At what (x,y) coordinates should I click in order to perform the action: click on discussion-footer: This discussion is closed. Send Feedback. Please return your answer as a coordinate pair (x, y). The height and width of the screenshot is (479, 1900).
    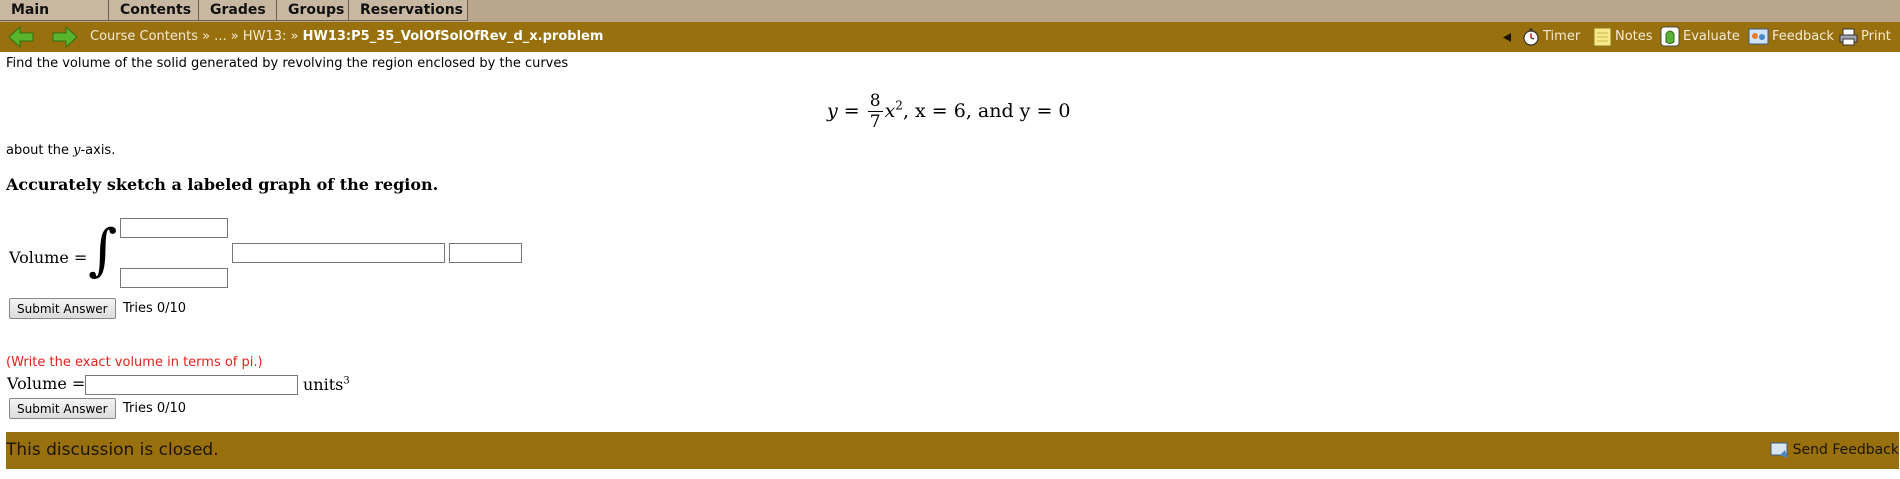
    Looking at the image, I should click on (952, 450).